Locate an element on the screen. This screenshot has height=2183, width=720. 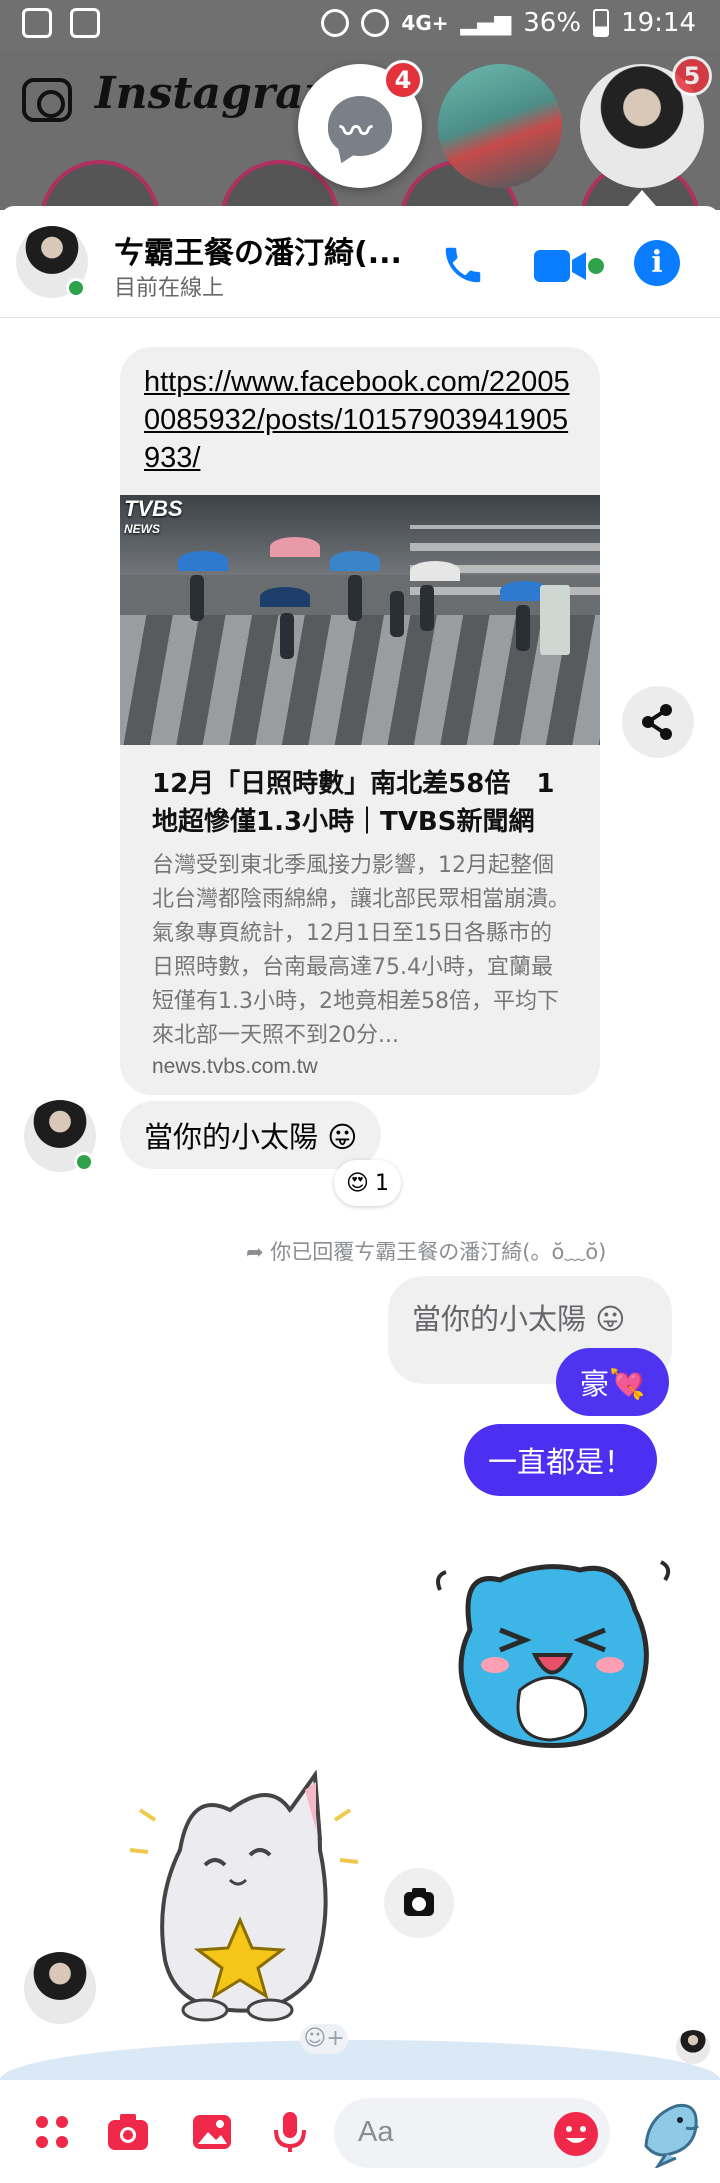
reply-context-text: 你已回覆ㄘ霸王餐の潘汀綺(。ŏ﹏ŏ) is located at coordinates (438, 1252).